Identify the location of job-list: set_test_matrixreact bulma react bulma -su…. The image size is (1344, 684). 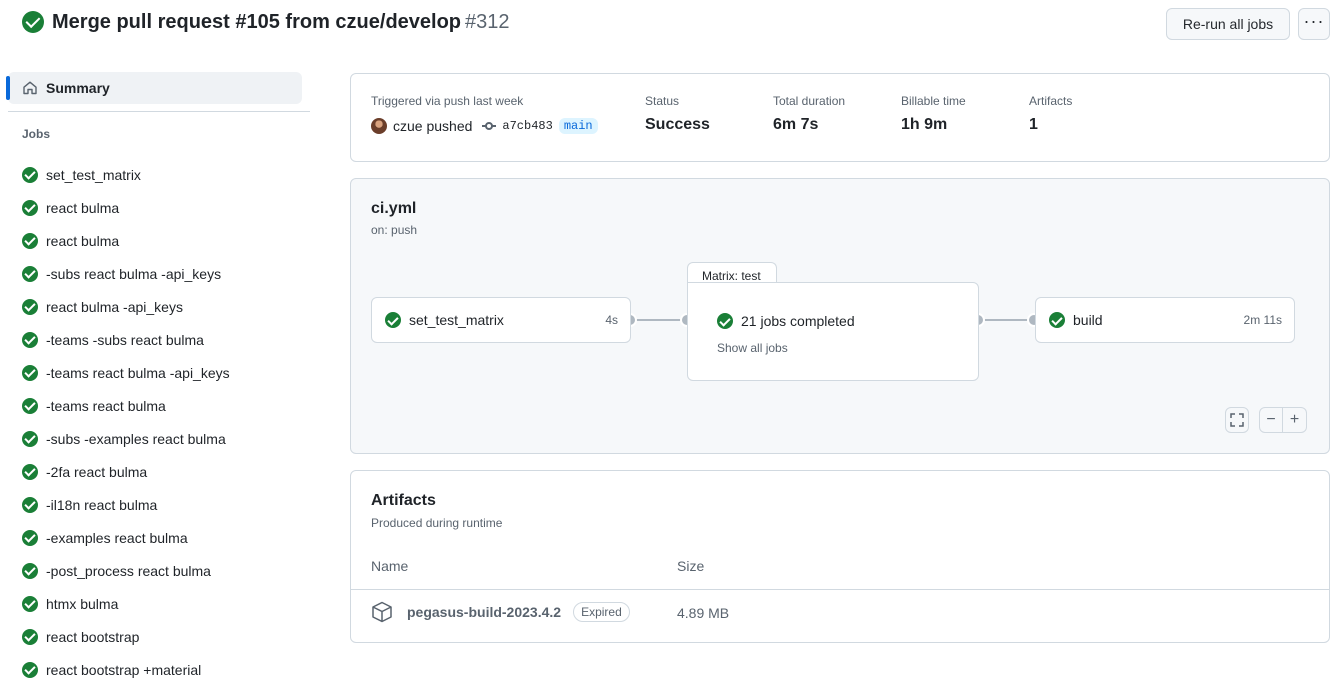
(126, 421).